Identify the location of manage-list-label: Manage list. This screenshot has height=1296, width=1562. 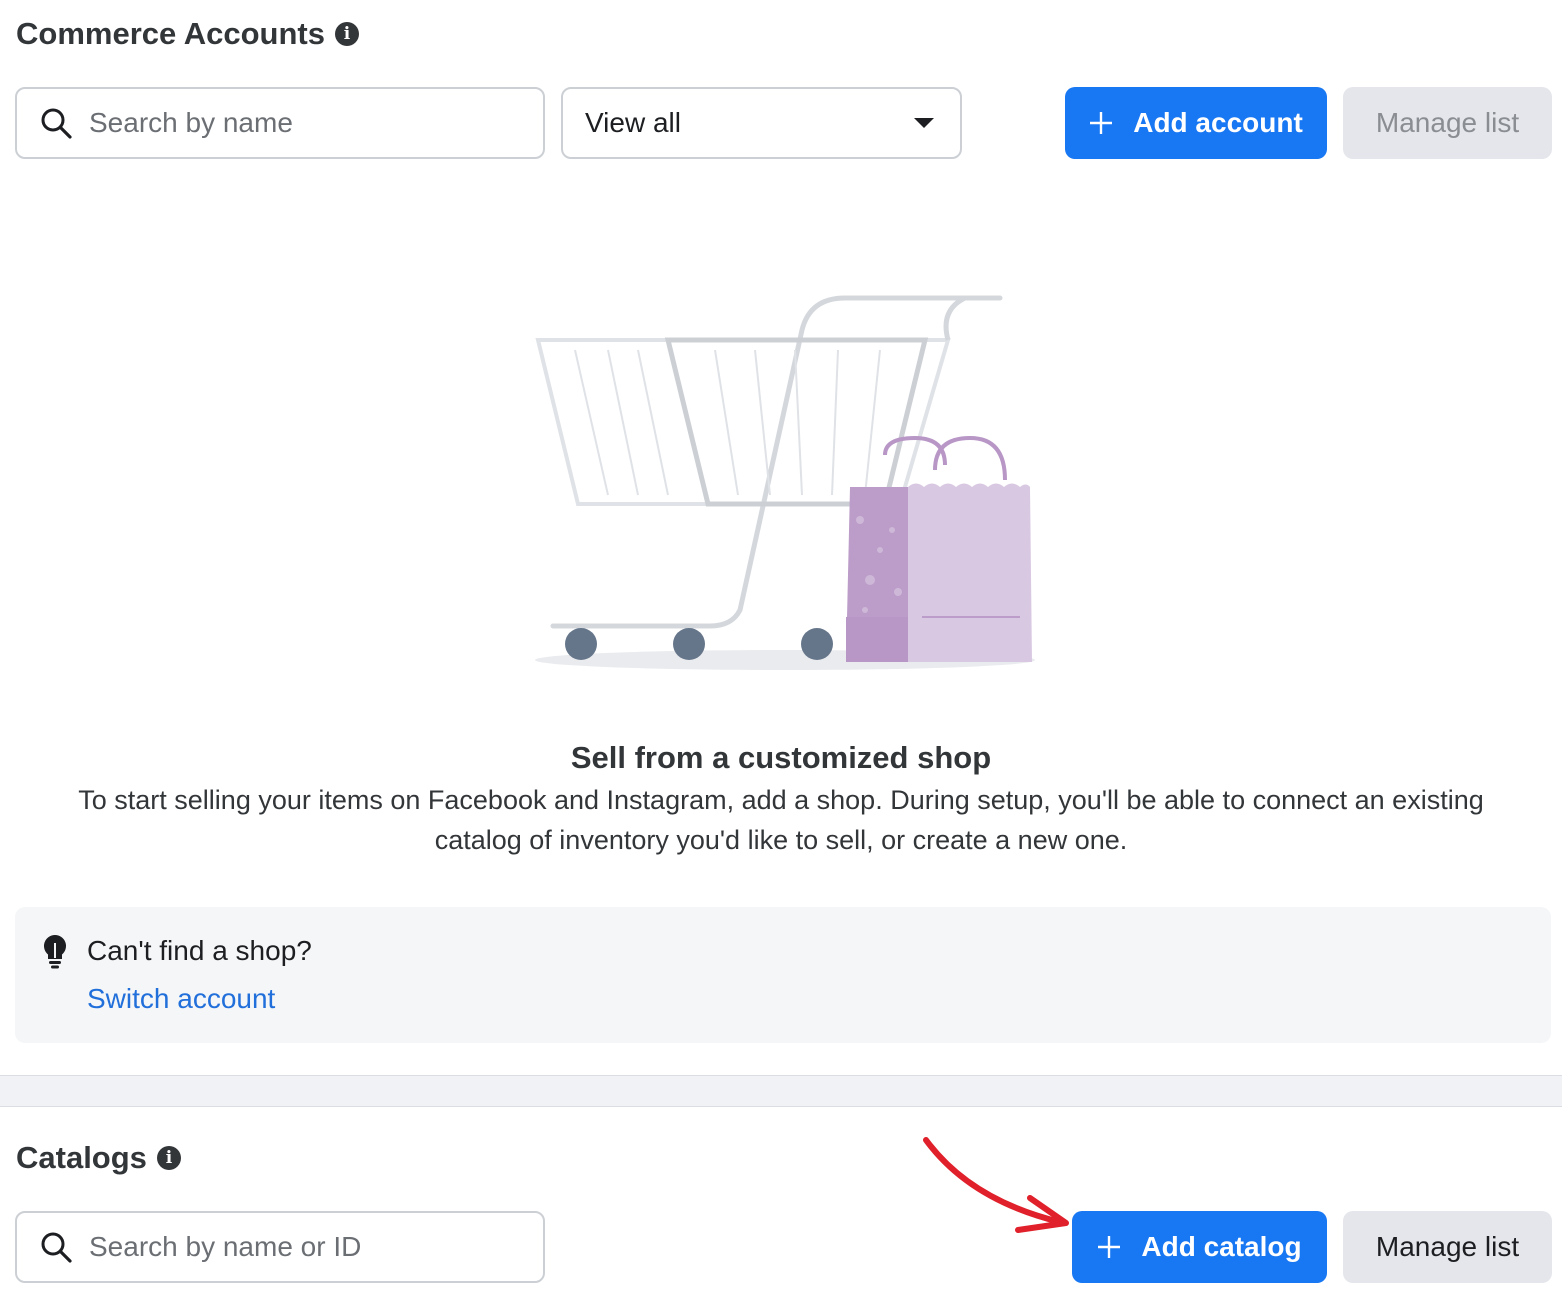
(1447, 122).